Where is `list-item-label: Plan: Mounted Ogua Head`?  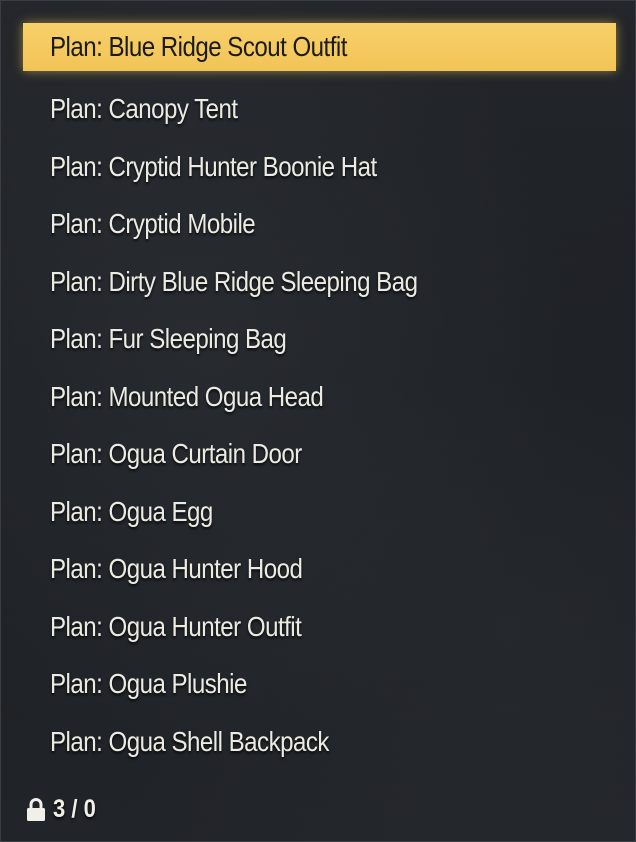 list-item-label: Plan: Mounted Ogua Head is located at coordinates (187, 396).